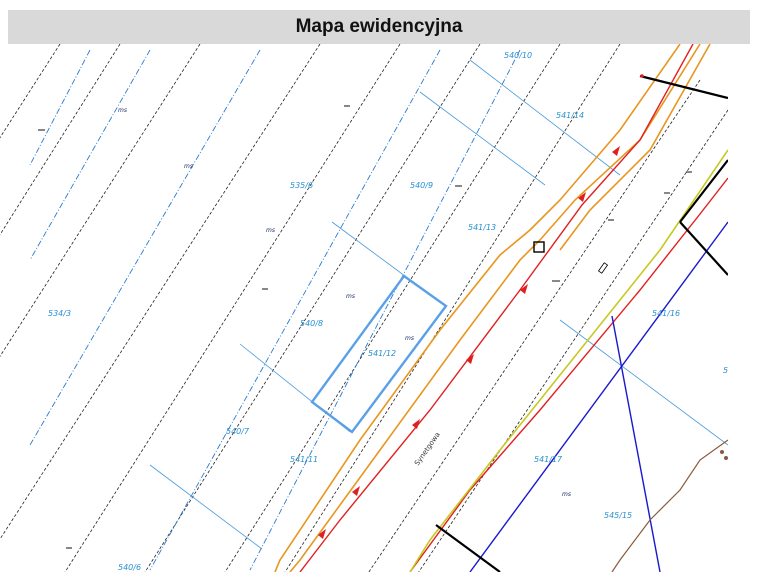  What do you see at coordinates (618, 515) in the screenshot?
I see `parcel-label: 545/15` at bounding box center [618, 515].